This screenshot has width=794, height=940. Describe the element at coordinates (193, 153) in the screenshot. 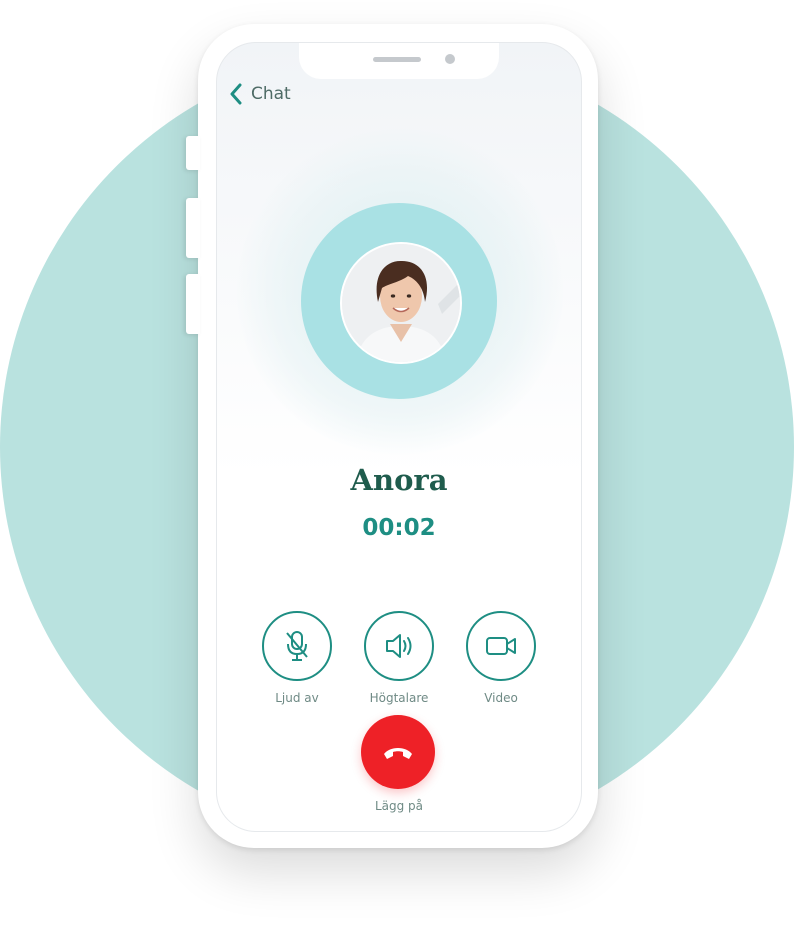

I see `side-button-silent` at that location.